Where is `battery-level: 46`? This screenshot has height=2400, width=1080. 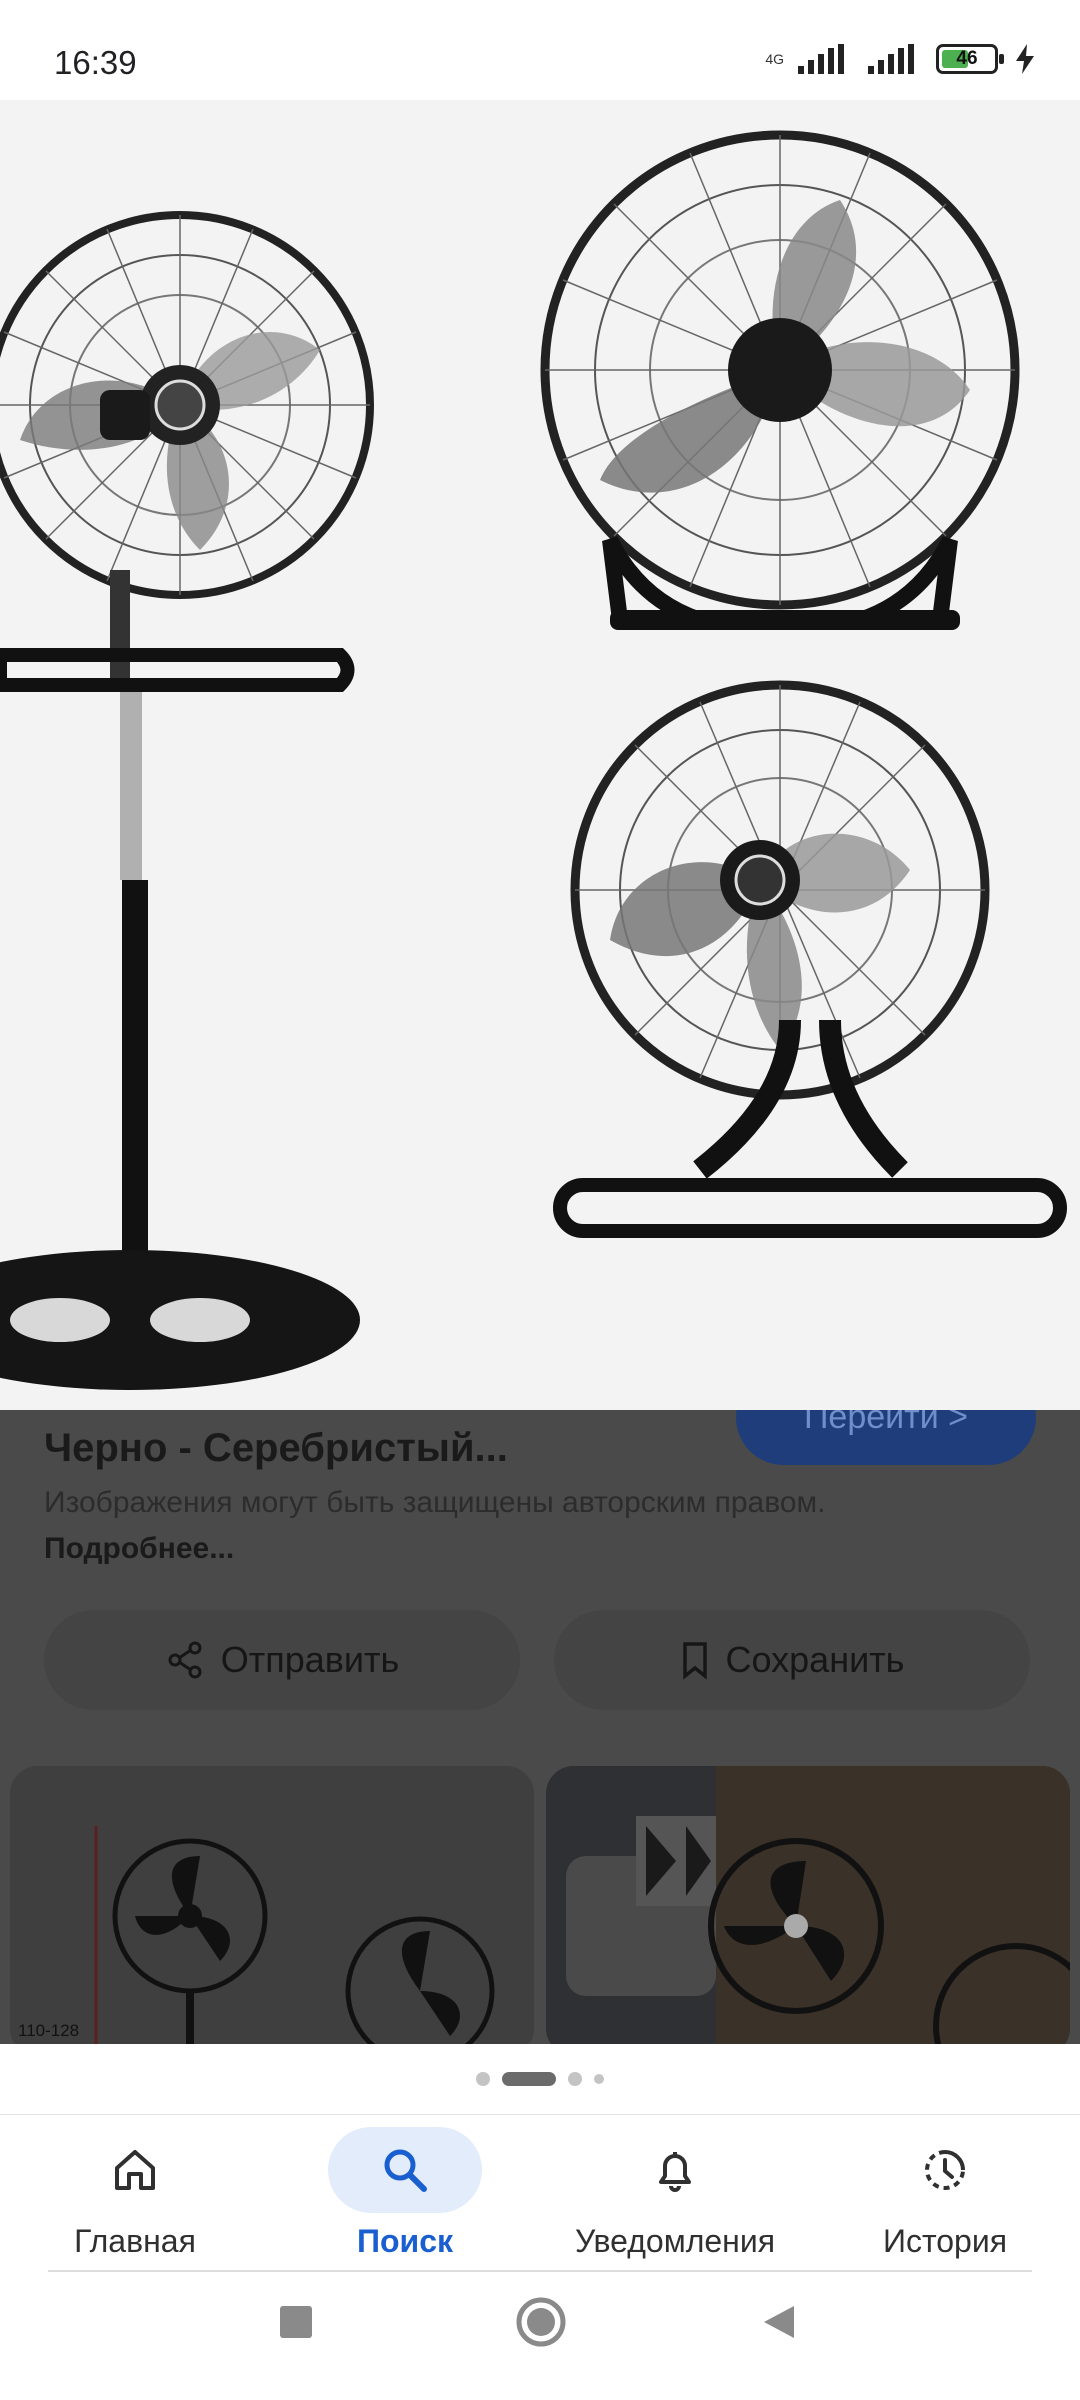
battery-level: 46 is located at coordinates (967, 58).